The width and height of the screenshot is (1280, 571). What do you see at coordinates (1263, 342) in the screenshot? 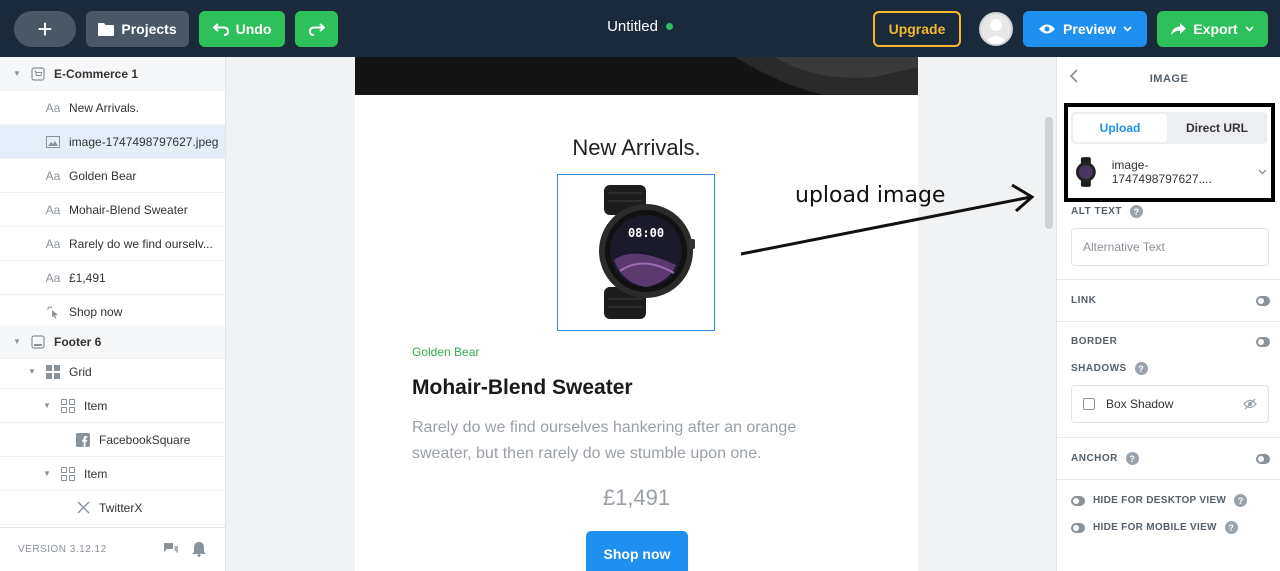
I see `border-toggle` at bounding box center [1263, 342].